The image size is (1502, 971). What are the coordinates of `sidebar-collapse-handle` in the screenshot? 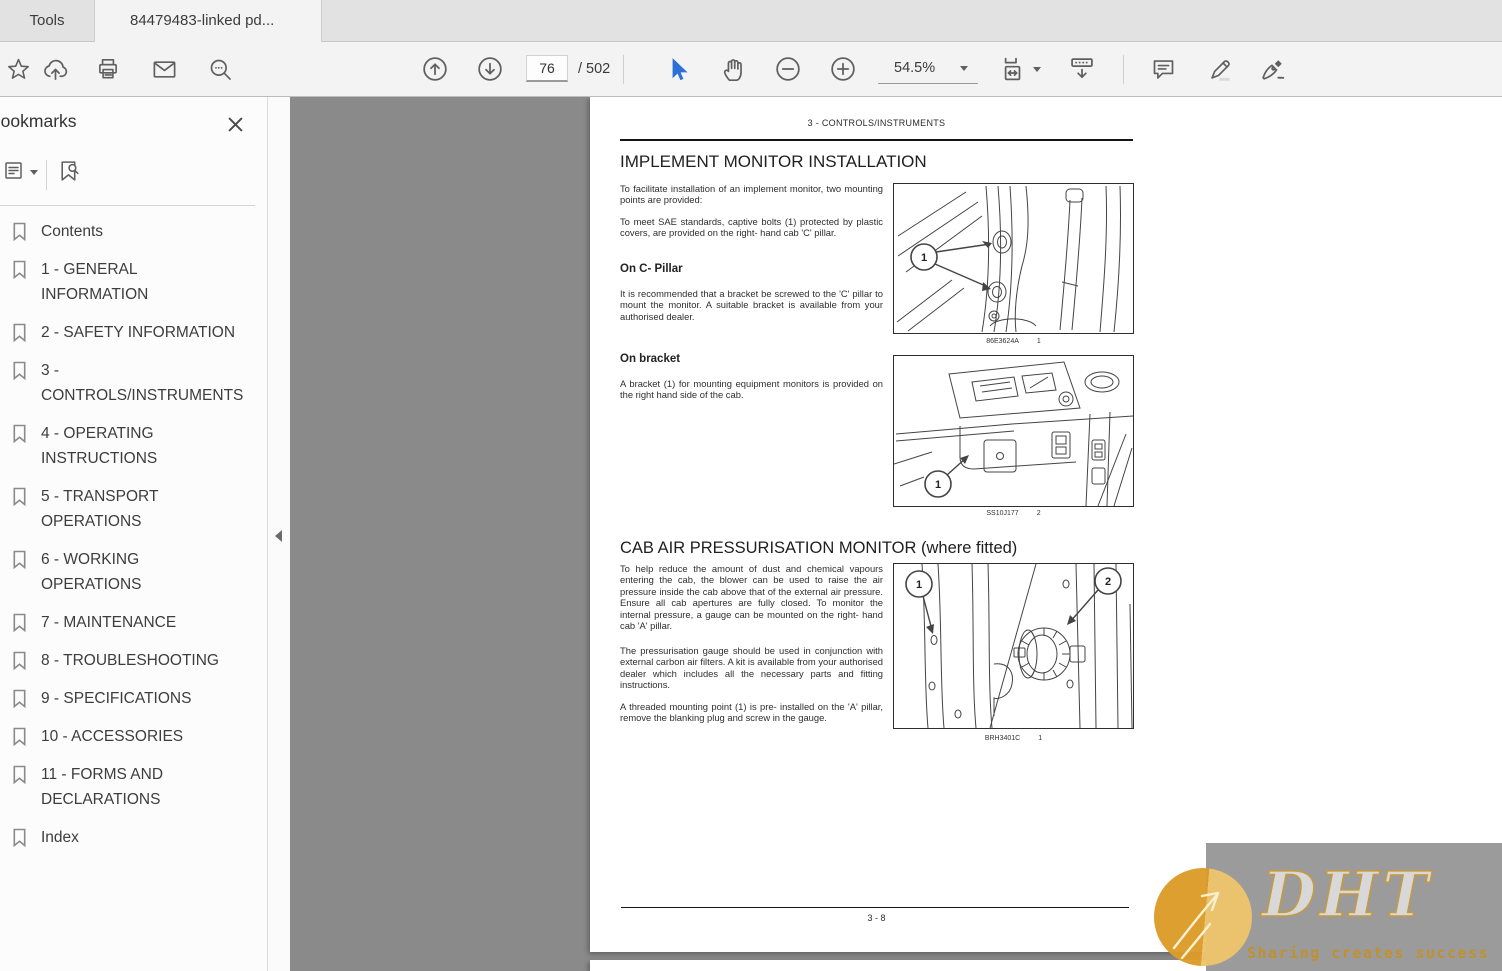 It's located at (279, 534).